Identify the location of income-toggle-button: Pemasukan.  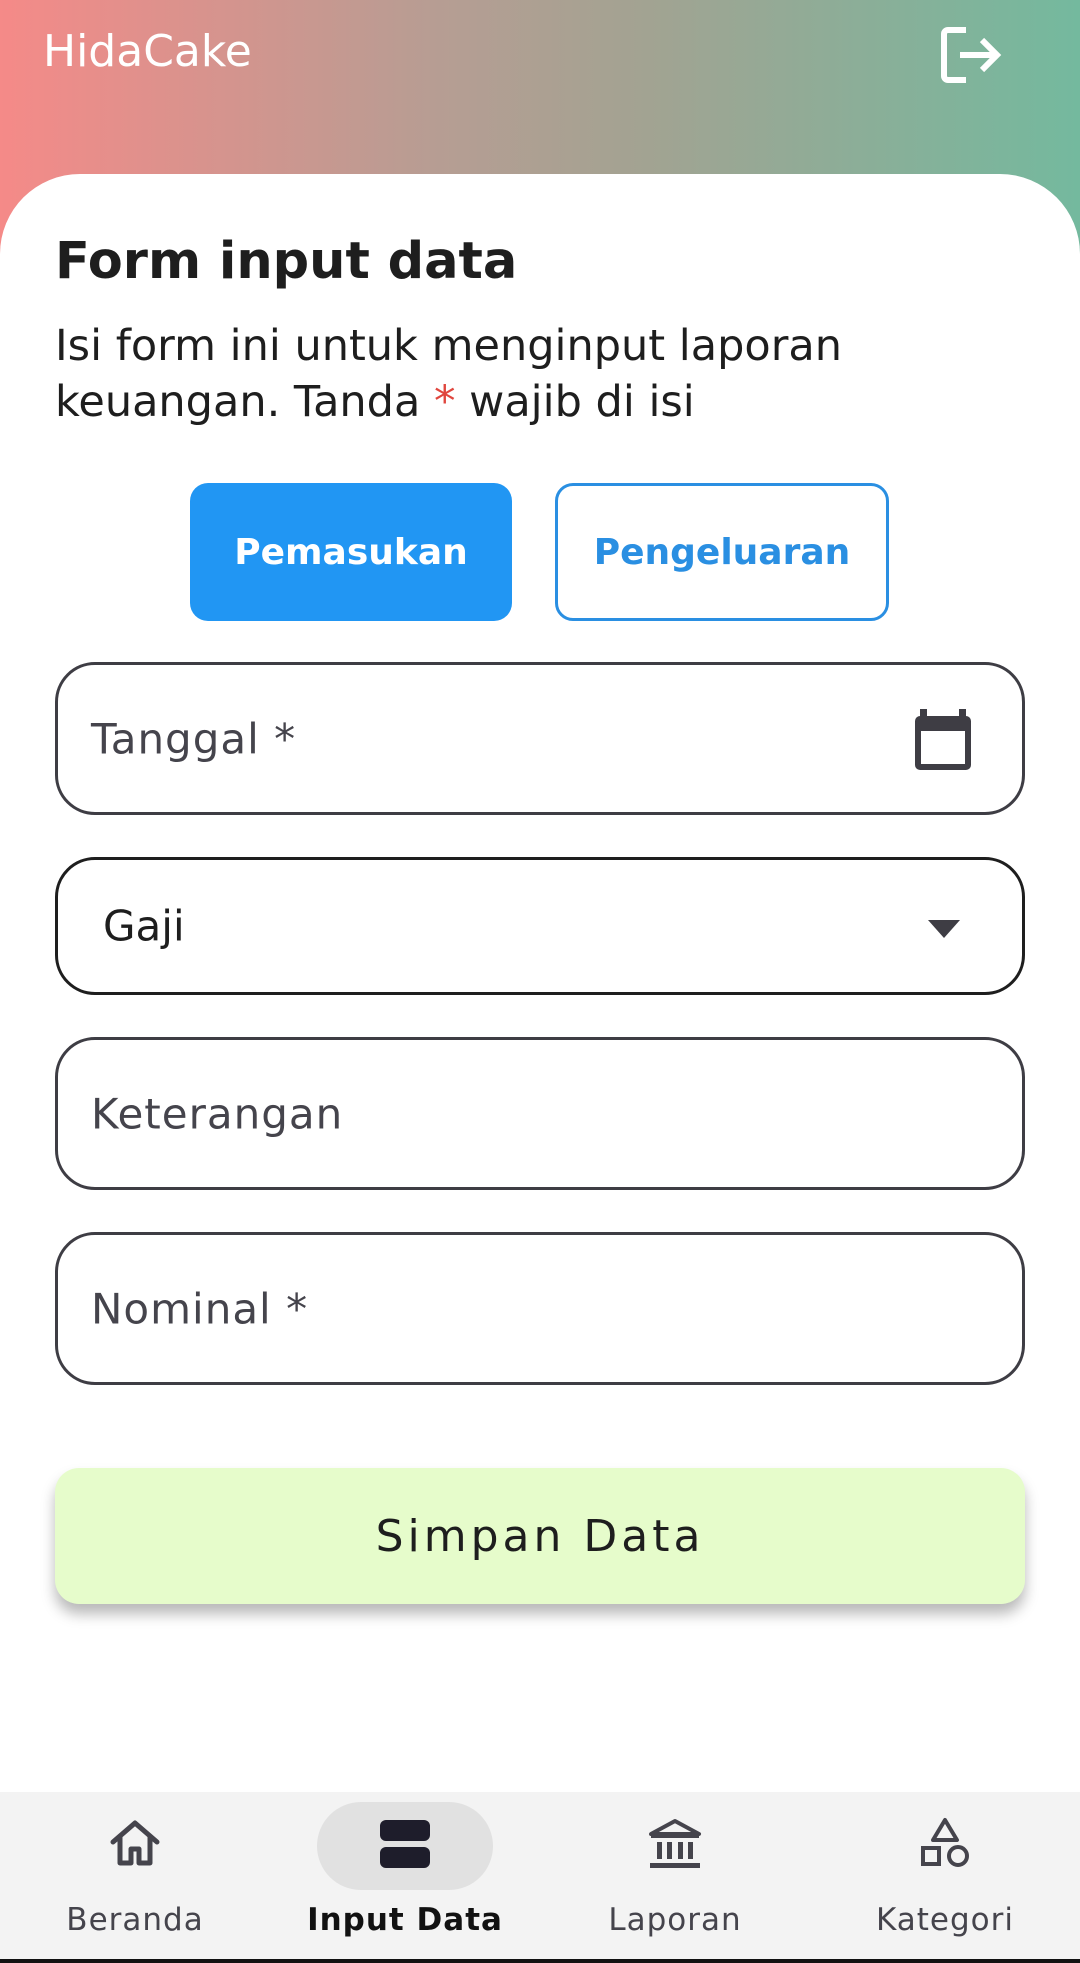
(351, 552).